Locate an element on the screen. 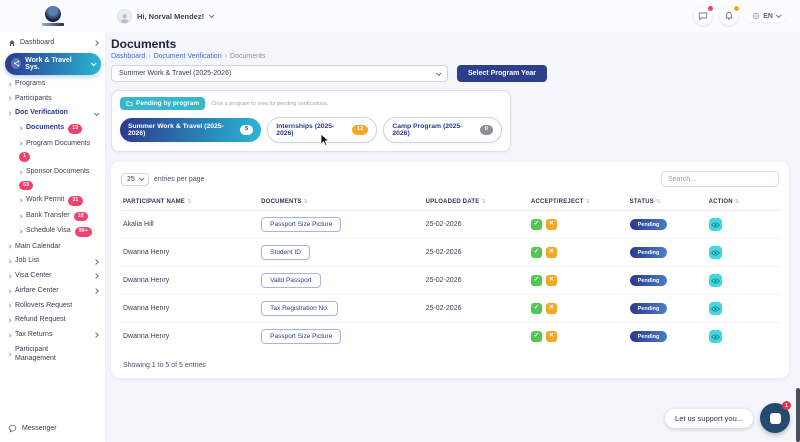 This screenshot has height=442, width=800. search-input is located at coordinates (720, 179).